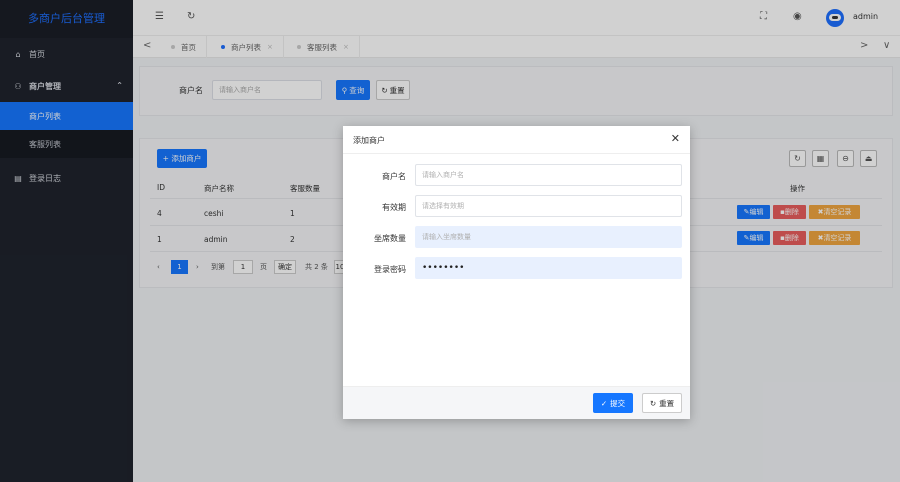 Image resolution: width=900 pixels, height=482 pixels. What do you see at coordinates (390, 238) in the screenshot?
I see `seat-count-label: 坐席数量` at bounding box center [390, 238].